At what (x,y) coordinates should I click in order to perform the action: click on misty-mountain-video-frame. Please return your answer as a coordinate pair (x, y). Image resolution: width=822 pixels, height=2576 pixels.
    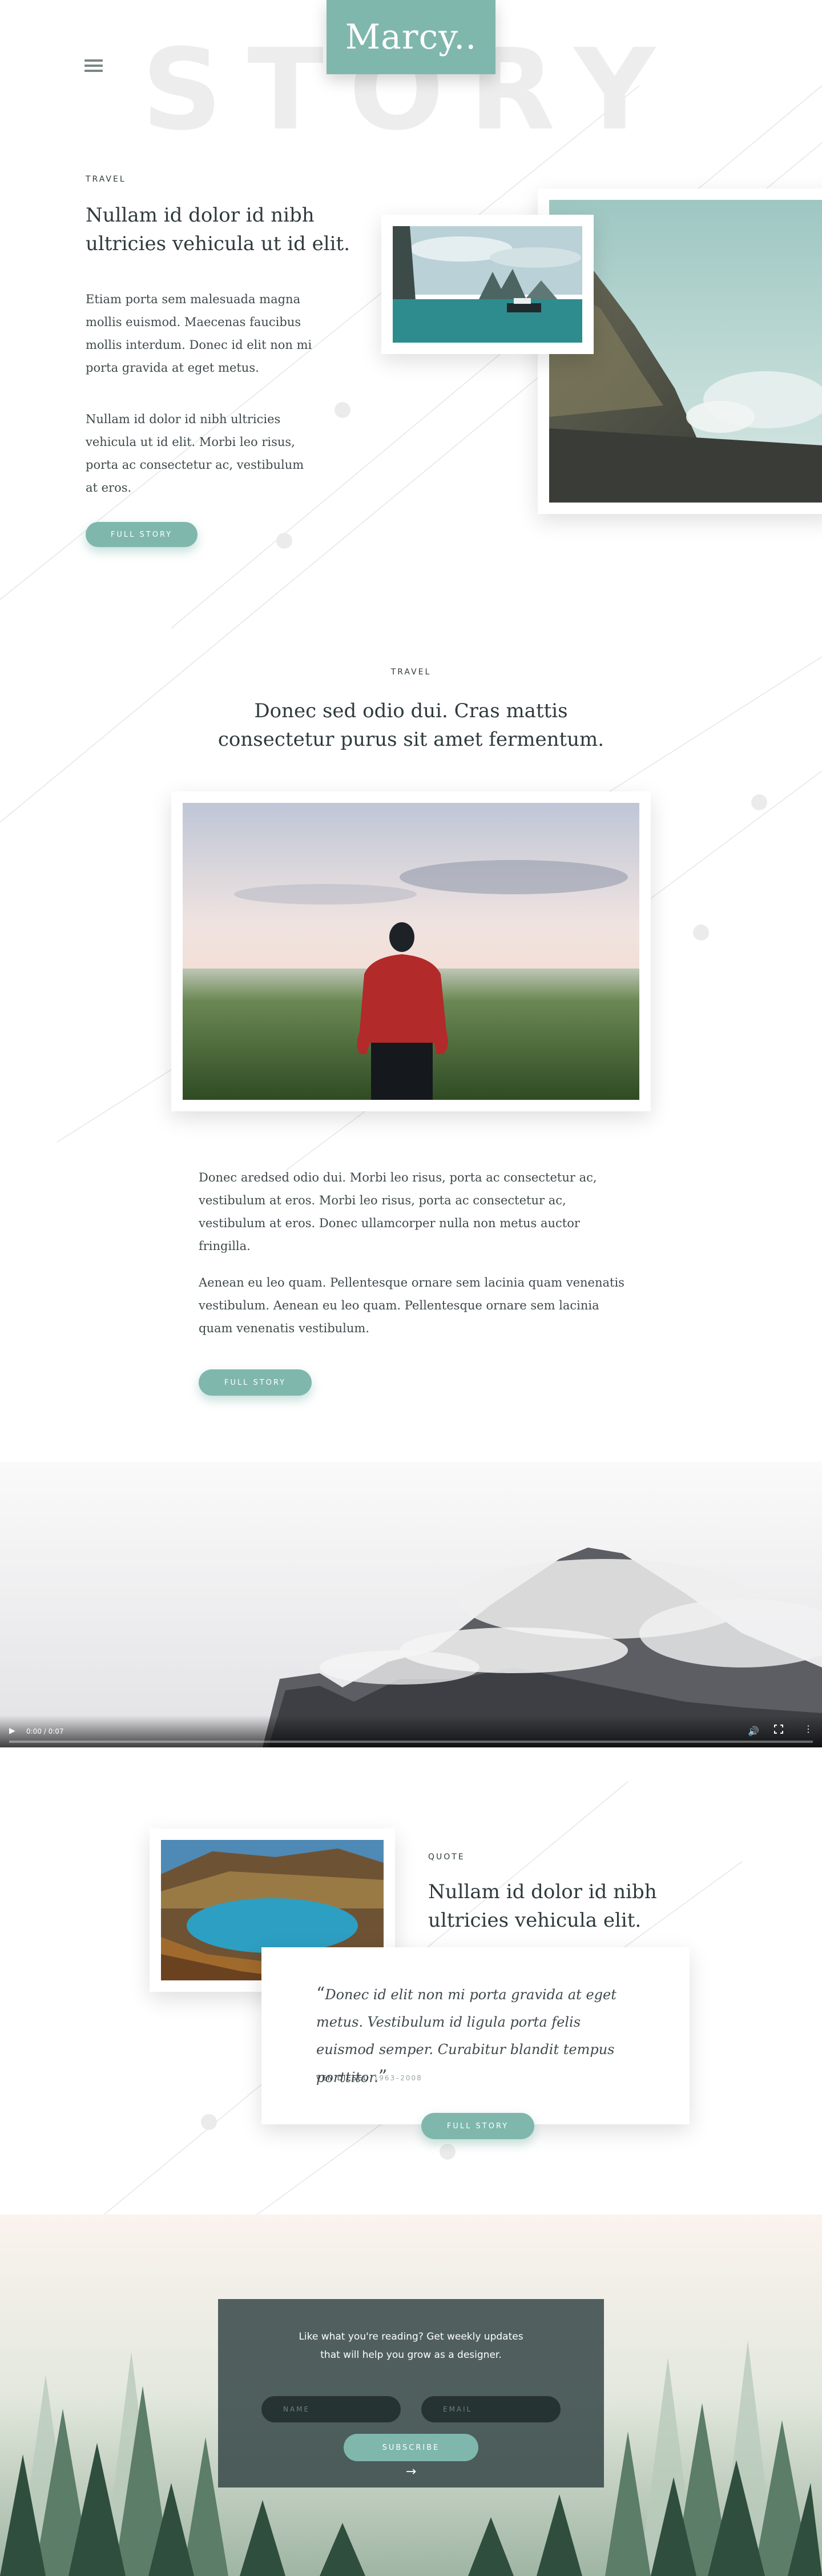
    Looking at the image, I should click on (411, 1604).